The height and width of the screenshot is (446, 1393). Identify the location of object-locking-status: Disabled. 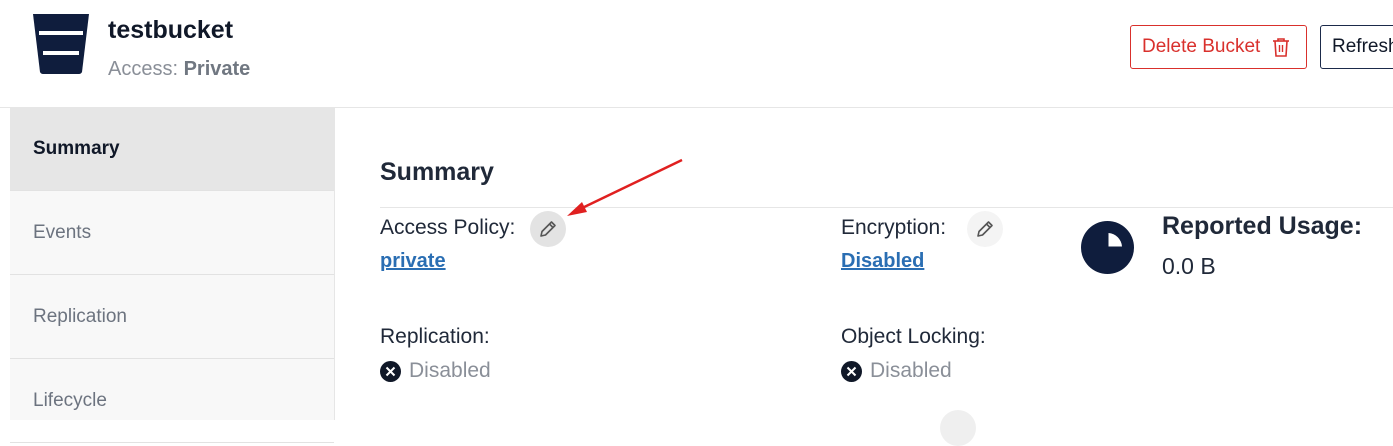
(896, 371).